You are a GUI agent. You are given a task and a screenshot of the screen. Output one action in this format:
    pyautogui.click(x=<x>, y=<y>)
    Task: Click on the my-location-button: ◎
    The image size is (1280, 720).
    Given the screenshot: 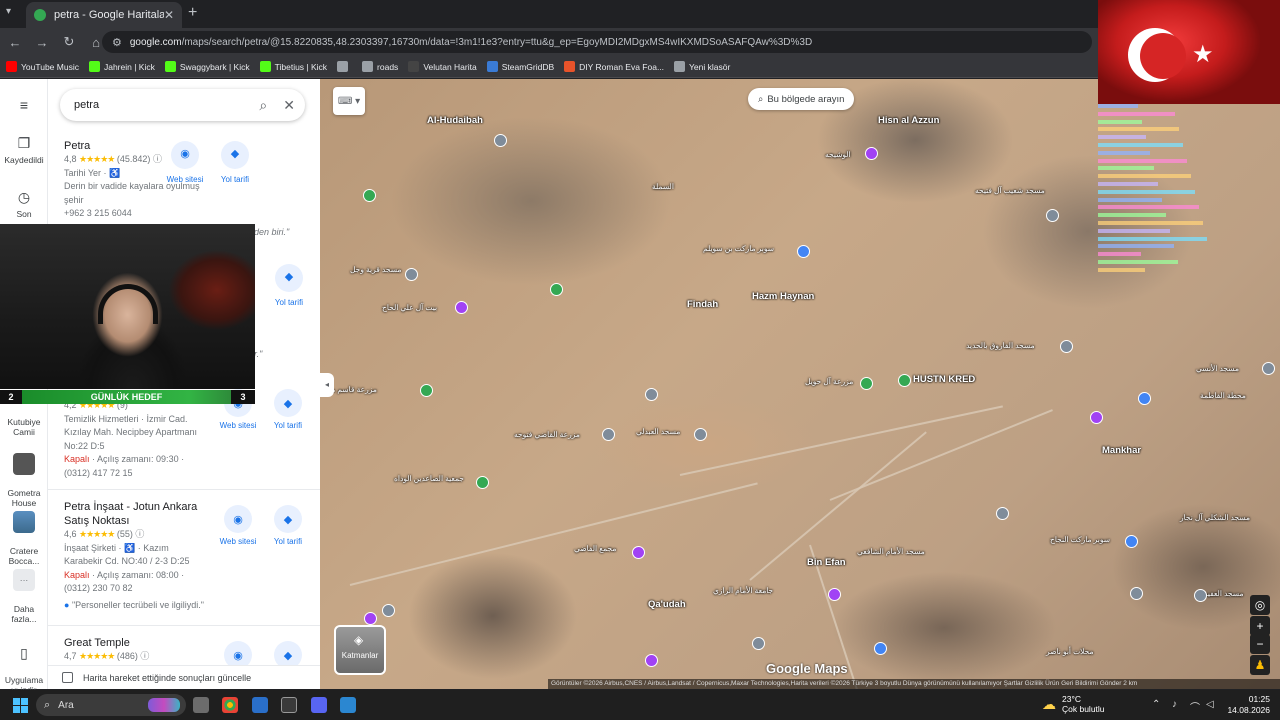 What is the action you would take?
    pyautogui.click(x=1260, y=605)
    